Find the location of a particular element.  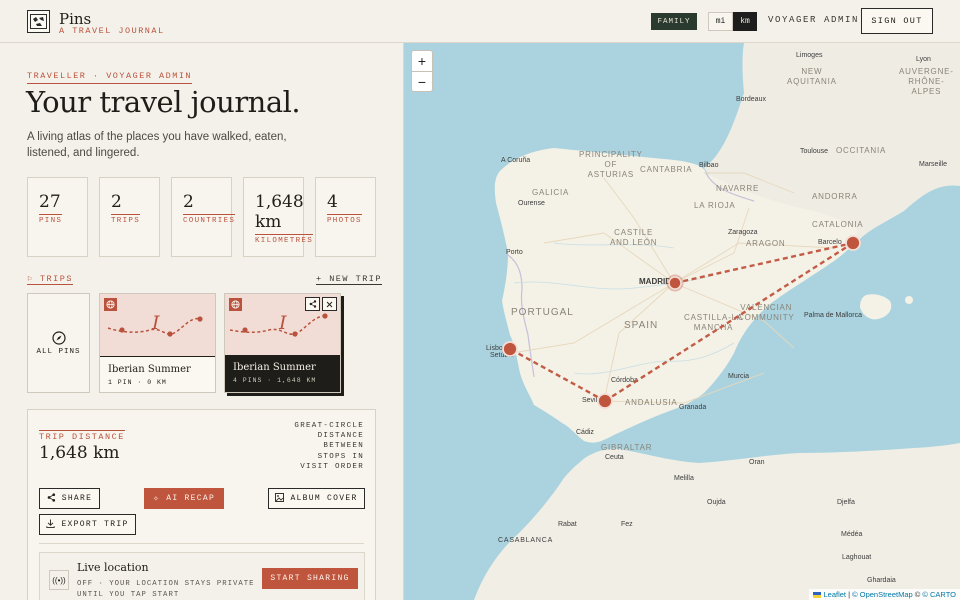

map-icon is located at coordinates (38, 21).